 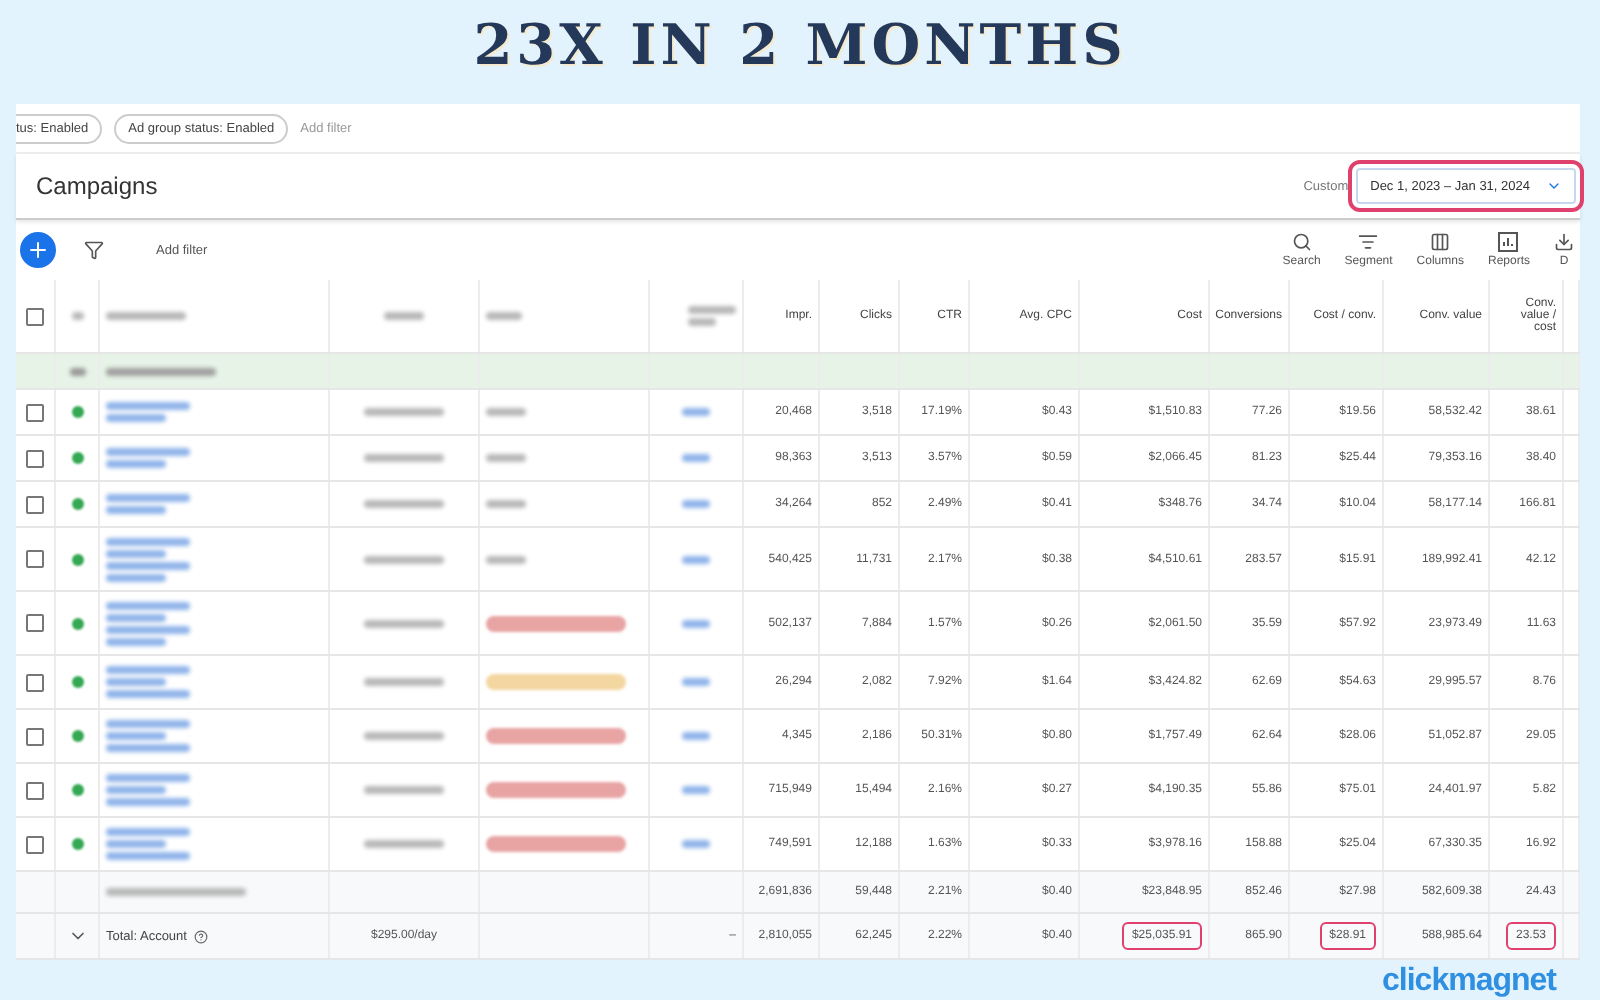 I want to click on brand-logo: clickmagnet, so click(x=1469, y=982).